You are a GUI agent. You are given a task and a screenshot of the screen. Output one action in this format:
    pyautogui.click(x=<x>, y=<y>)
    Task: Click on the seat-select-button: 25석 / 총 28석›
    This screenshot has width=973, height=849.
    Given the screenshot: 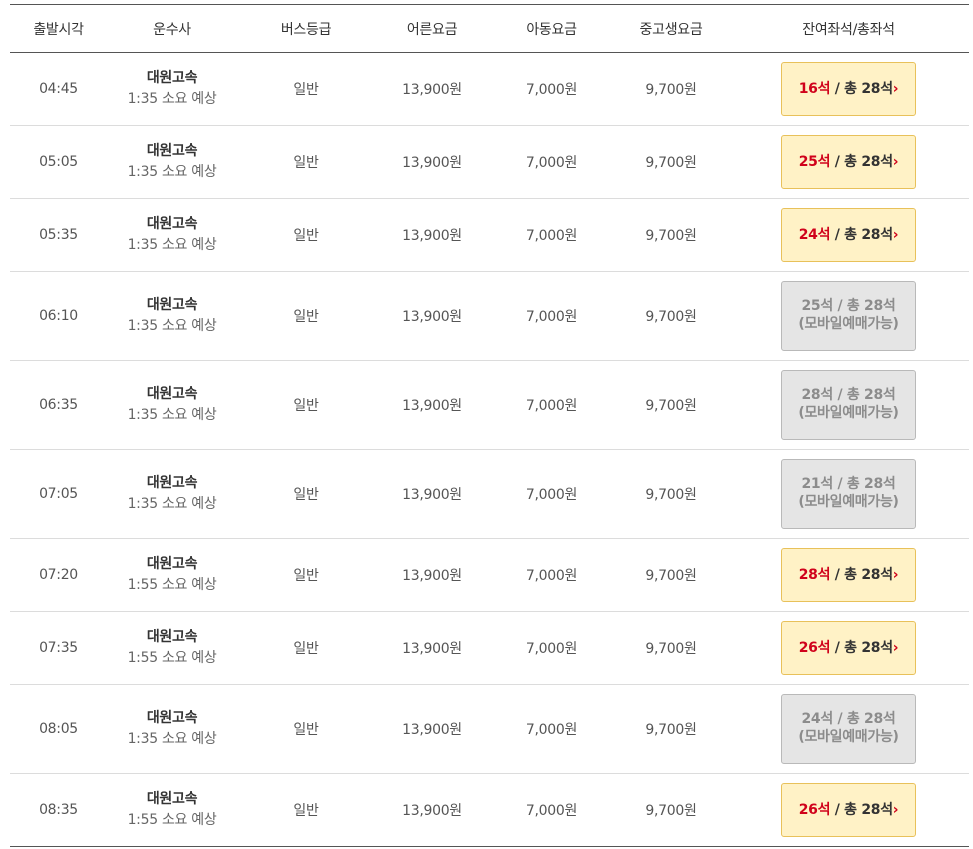 What is the action you would take?
    pyautogui.click(x=848, y=162)
    